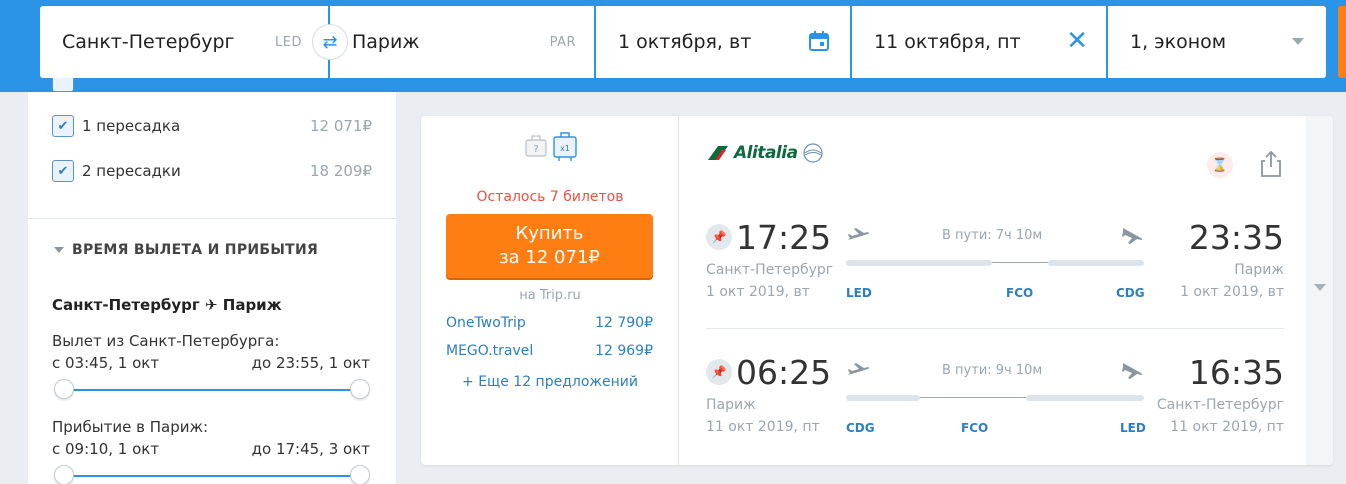 This screenshot has height=484, width=1346. Describe the element at coordinates (212, 85) in the screenshot. I see `filter-stops-direct` at that location.